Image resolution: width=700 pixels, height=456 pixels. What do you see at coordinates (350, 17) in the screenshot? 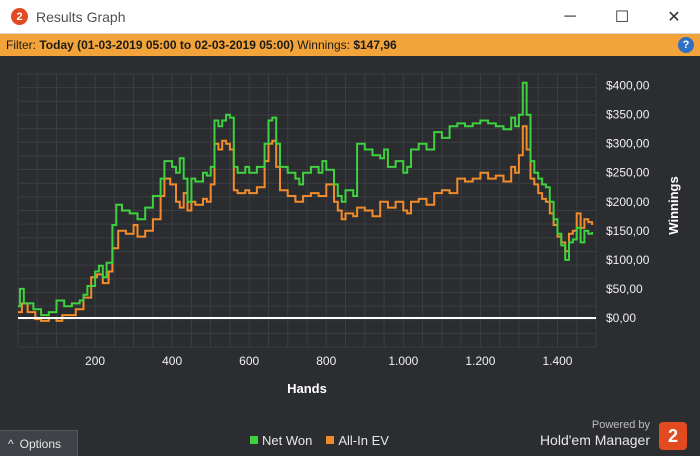
I see `title-bar: 2 Results Graph ─ ☐ ✕` at bounding box center [350, 17].